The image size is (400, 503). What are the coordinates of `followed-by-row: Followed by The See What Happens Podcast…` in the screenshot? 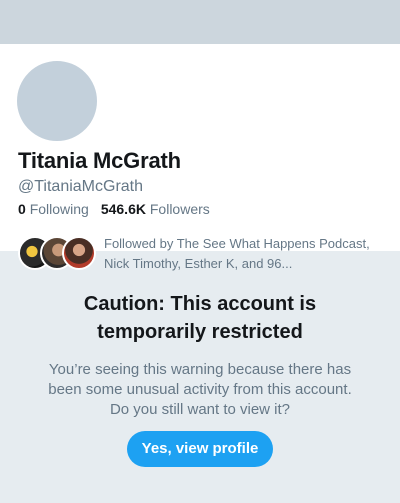 It's located at (203, 254).